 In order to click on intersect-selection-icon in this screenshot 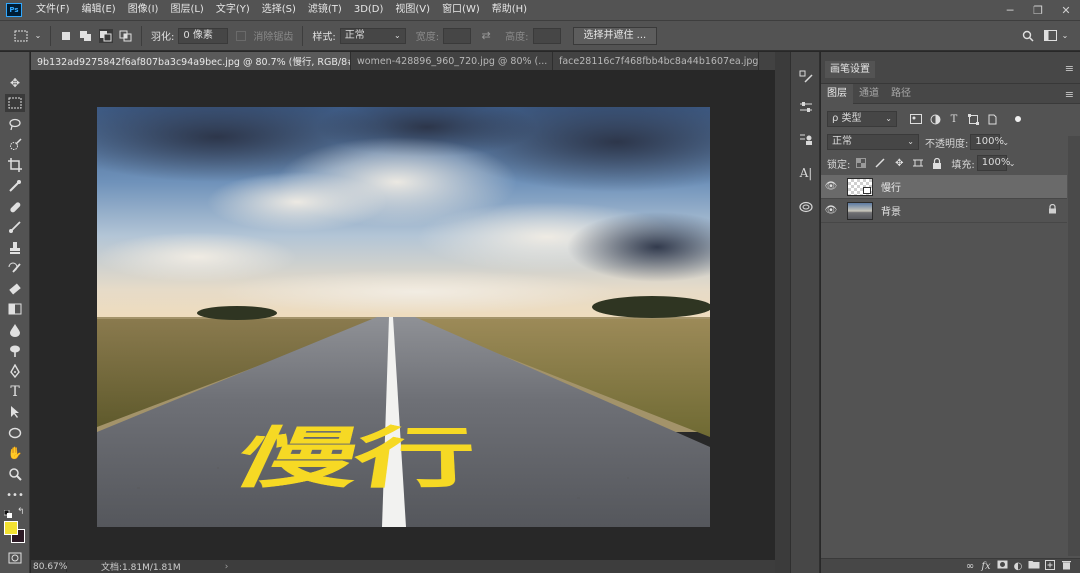, I will do `click(126, 36)`.